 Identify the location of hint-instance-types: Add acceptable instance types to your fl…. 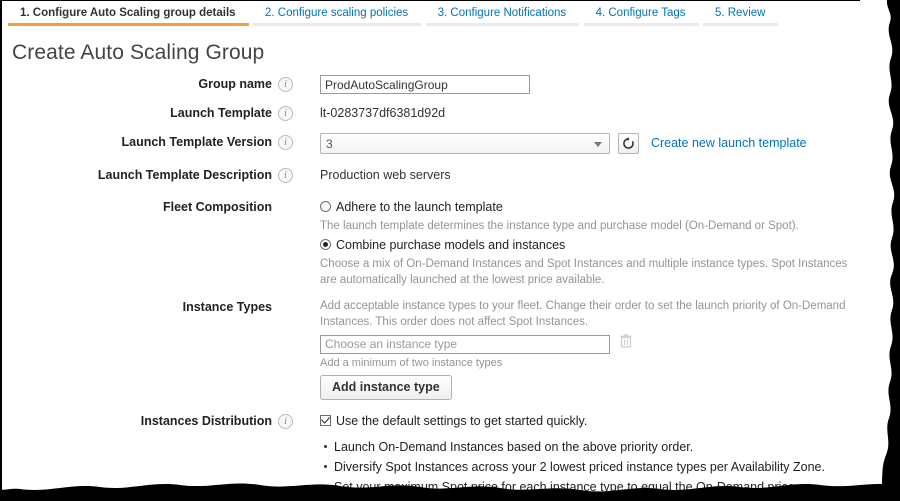
(583, 314).